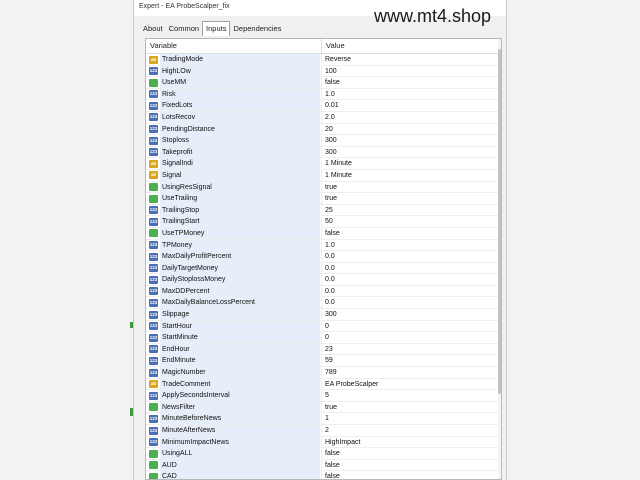  Describe the element at coordinates (322, 315) in the screenshot. I see `input-row: 123 Slippage 300` at that location.